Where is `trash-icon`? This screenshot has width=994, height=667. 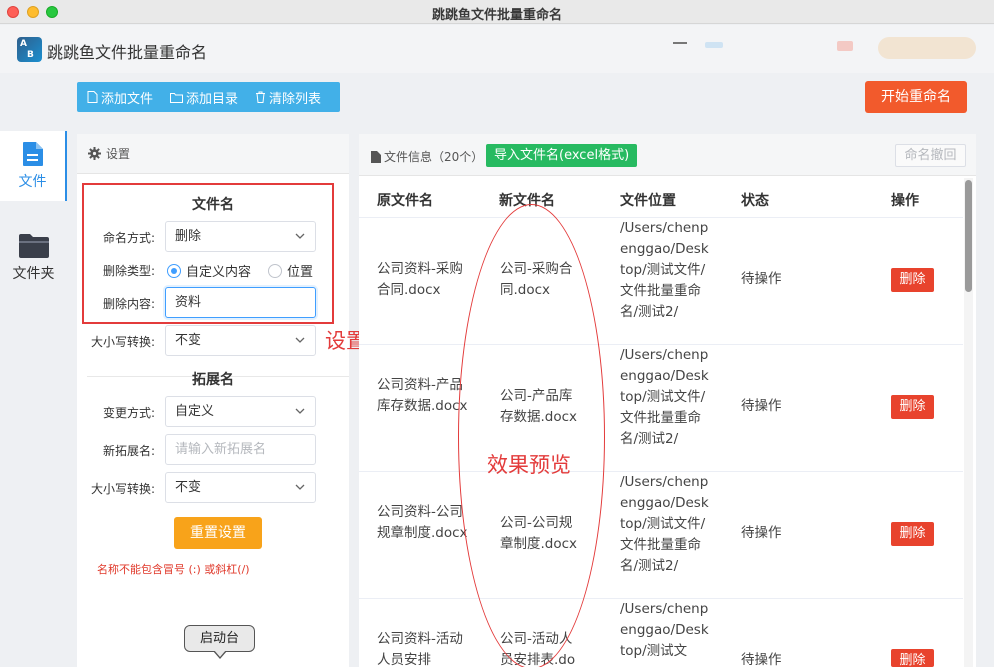
trash-icon is located at coordinates (261, 97).